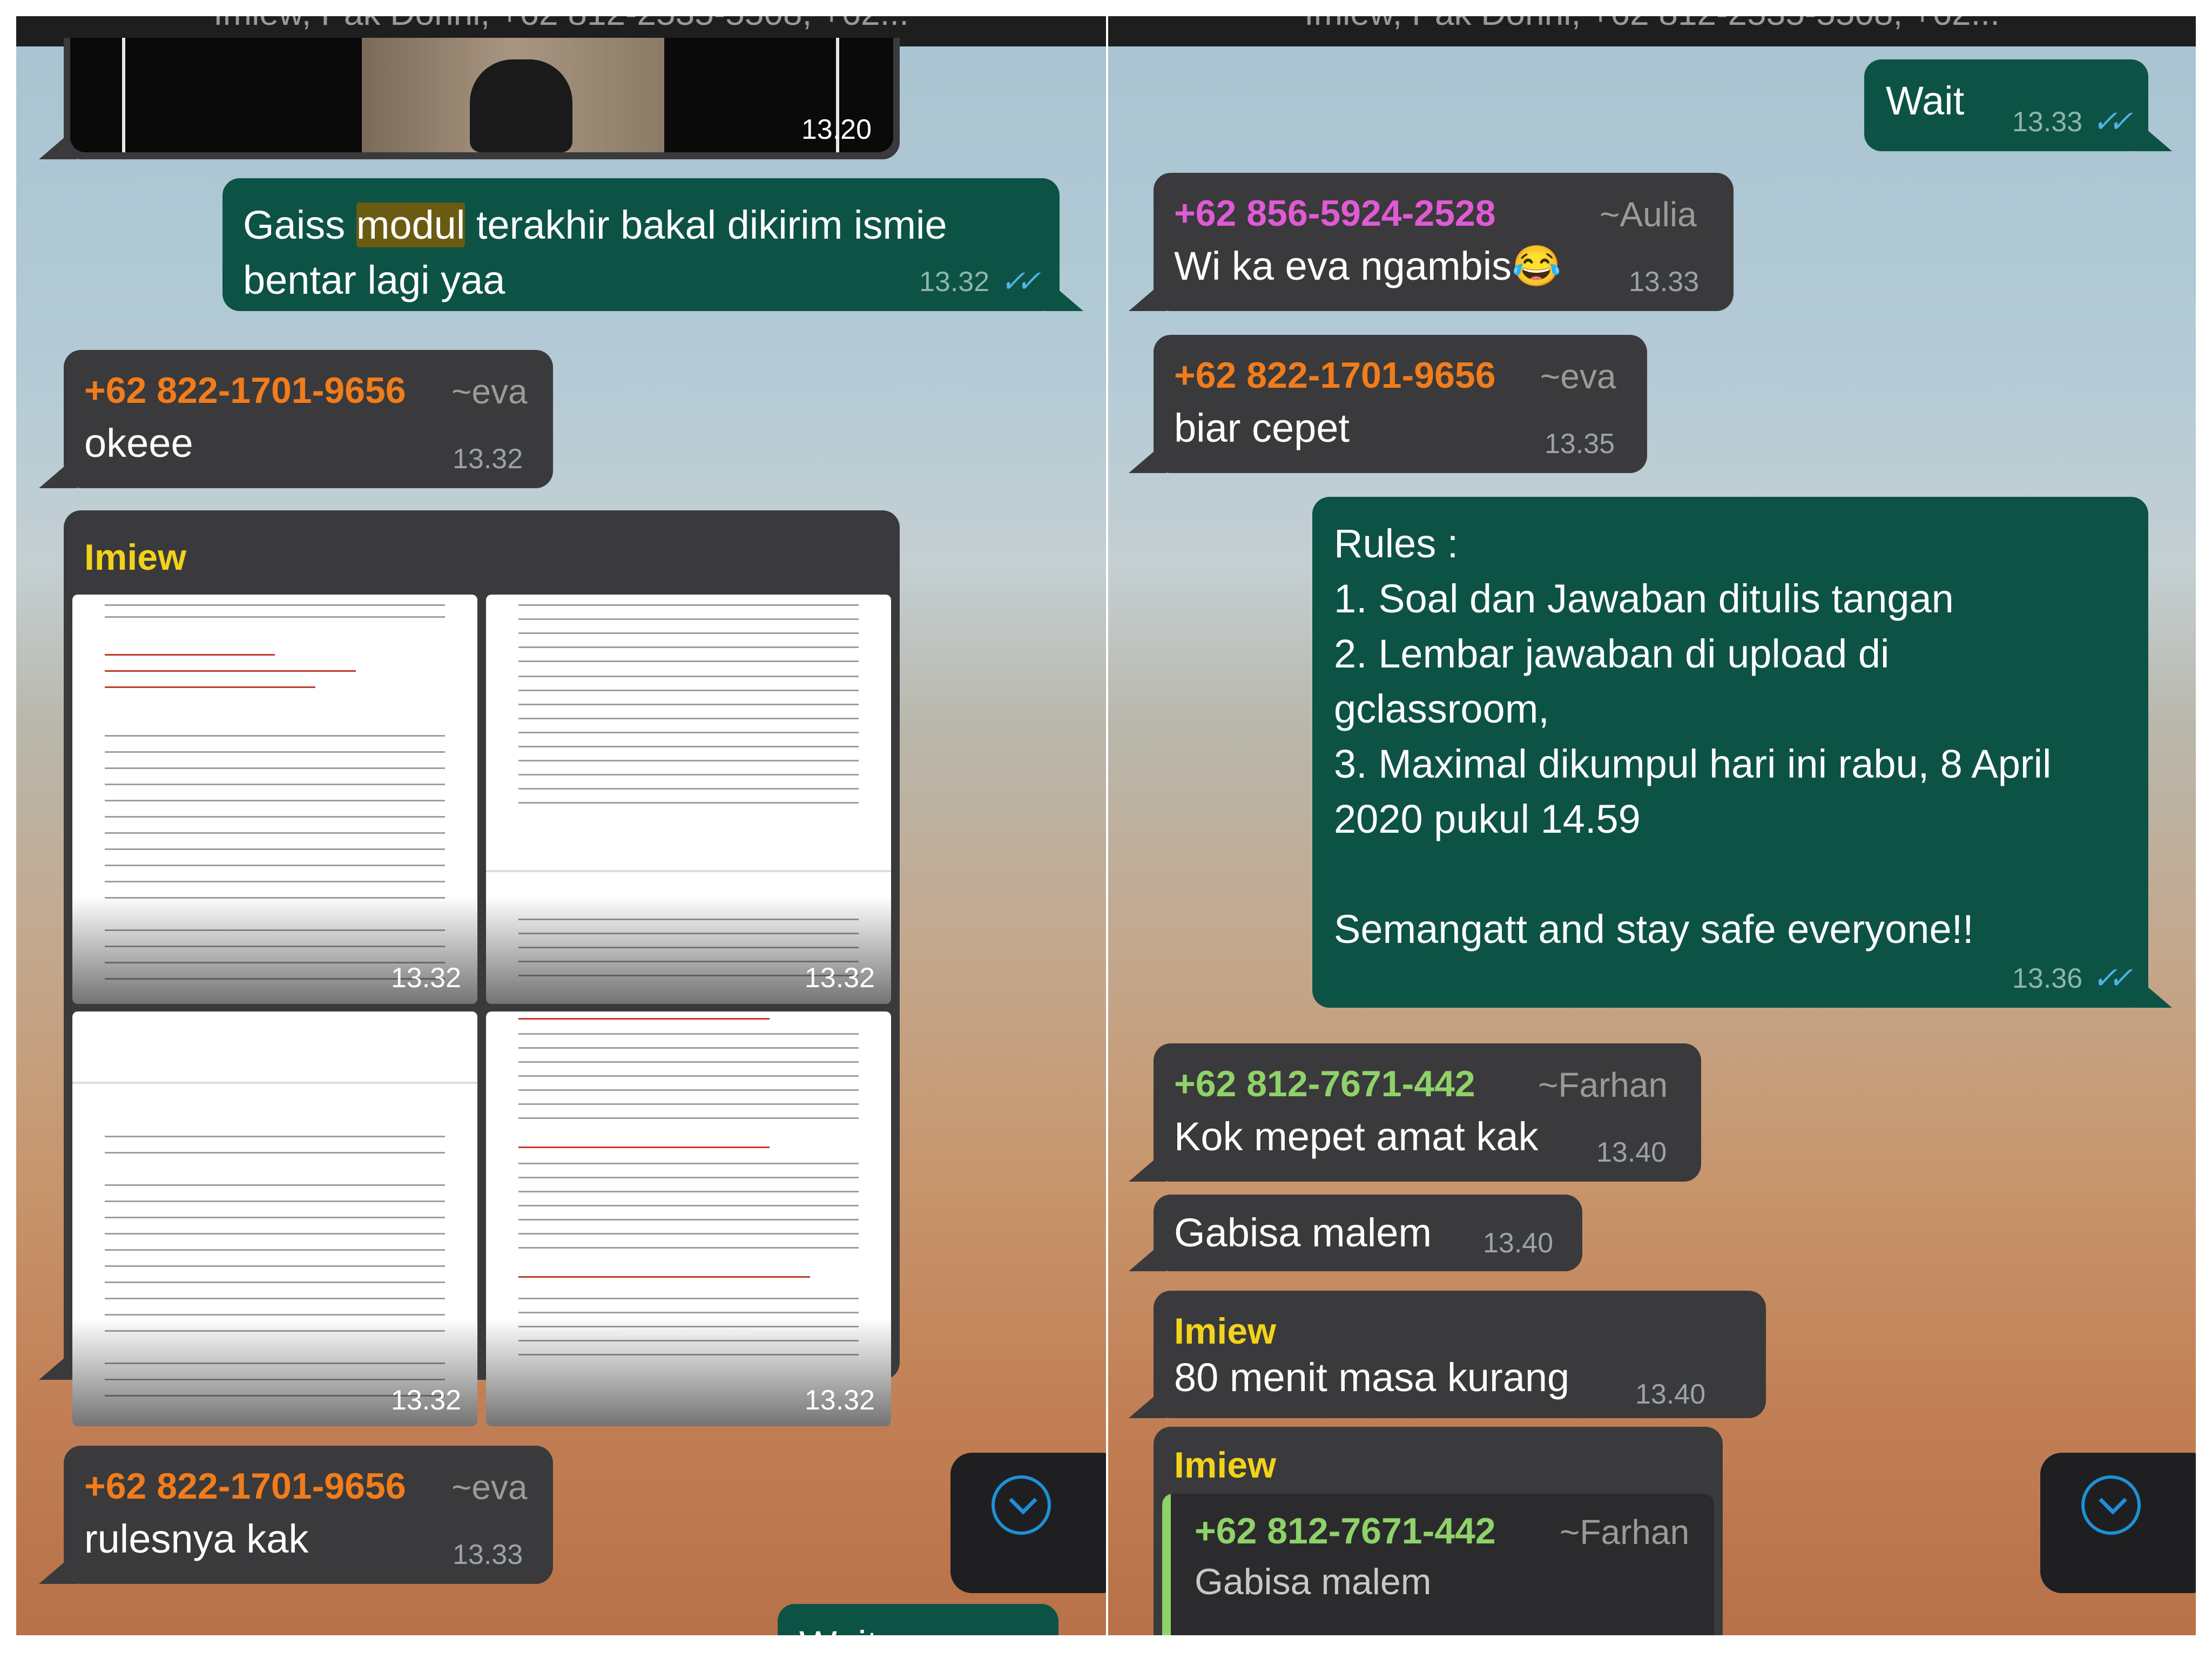 The height and width of the screenshot is (1659, 2212). Describe the element at coordinates (688, 1218) in the screenshot. I see `document-image-4: 13.32` at that location.